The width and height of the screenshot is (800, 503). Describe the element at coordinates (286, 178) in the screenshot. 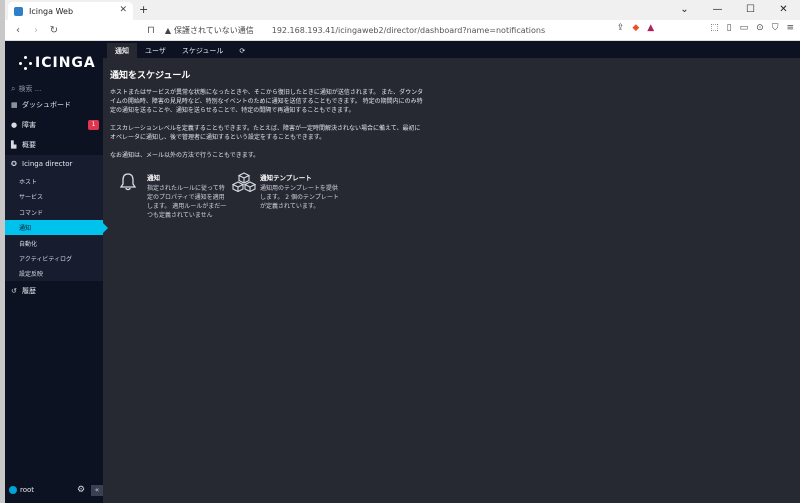

I see `dashlet-title: 通知テンプレート` at that location.